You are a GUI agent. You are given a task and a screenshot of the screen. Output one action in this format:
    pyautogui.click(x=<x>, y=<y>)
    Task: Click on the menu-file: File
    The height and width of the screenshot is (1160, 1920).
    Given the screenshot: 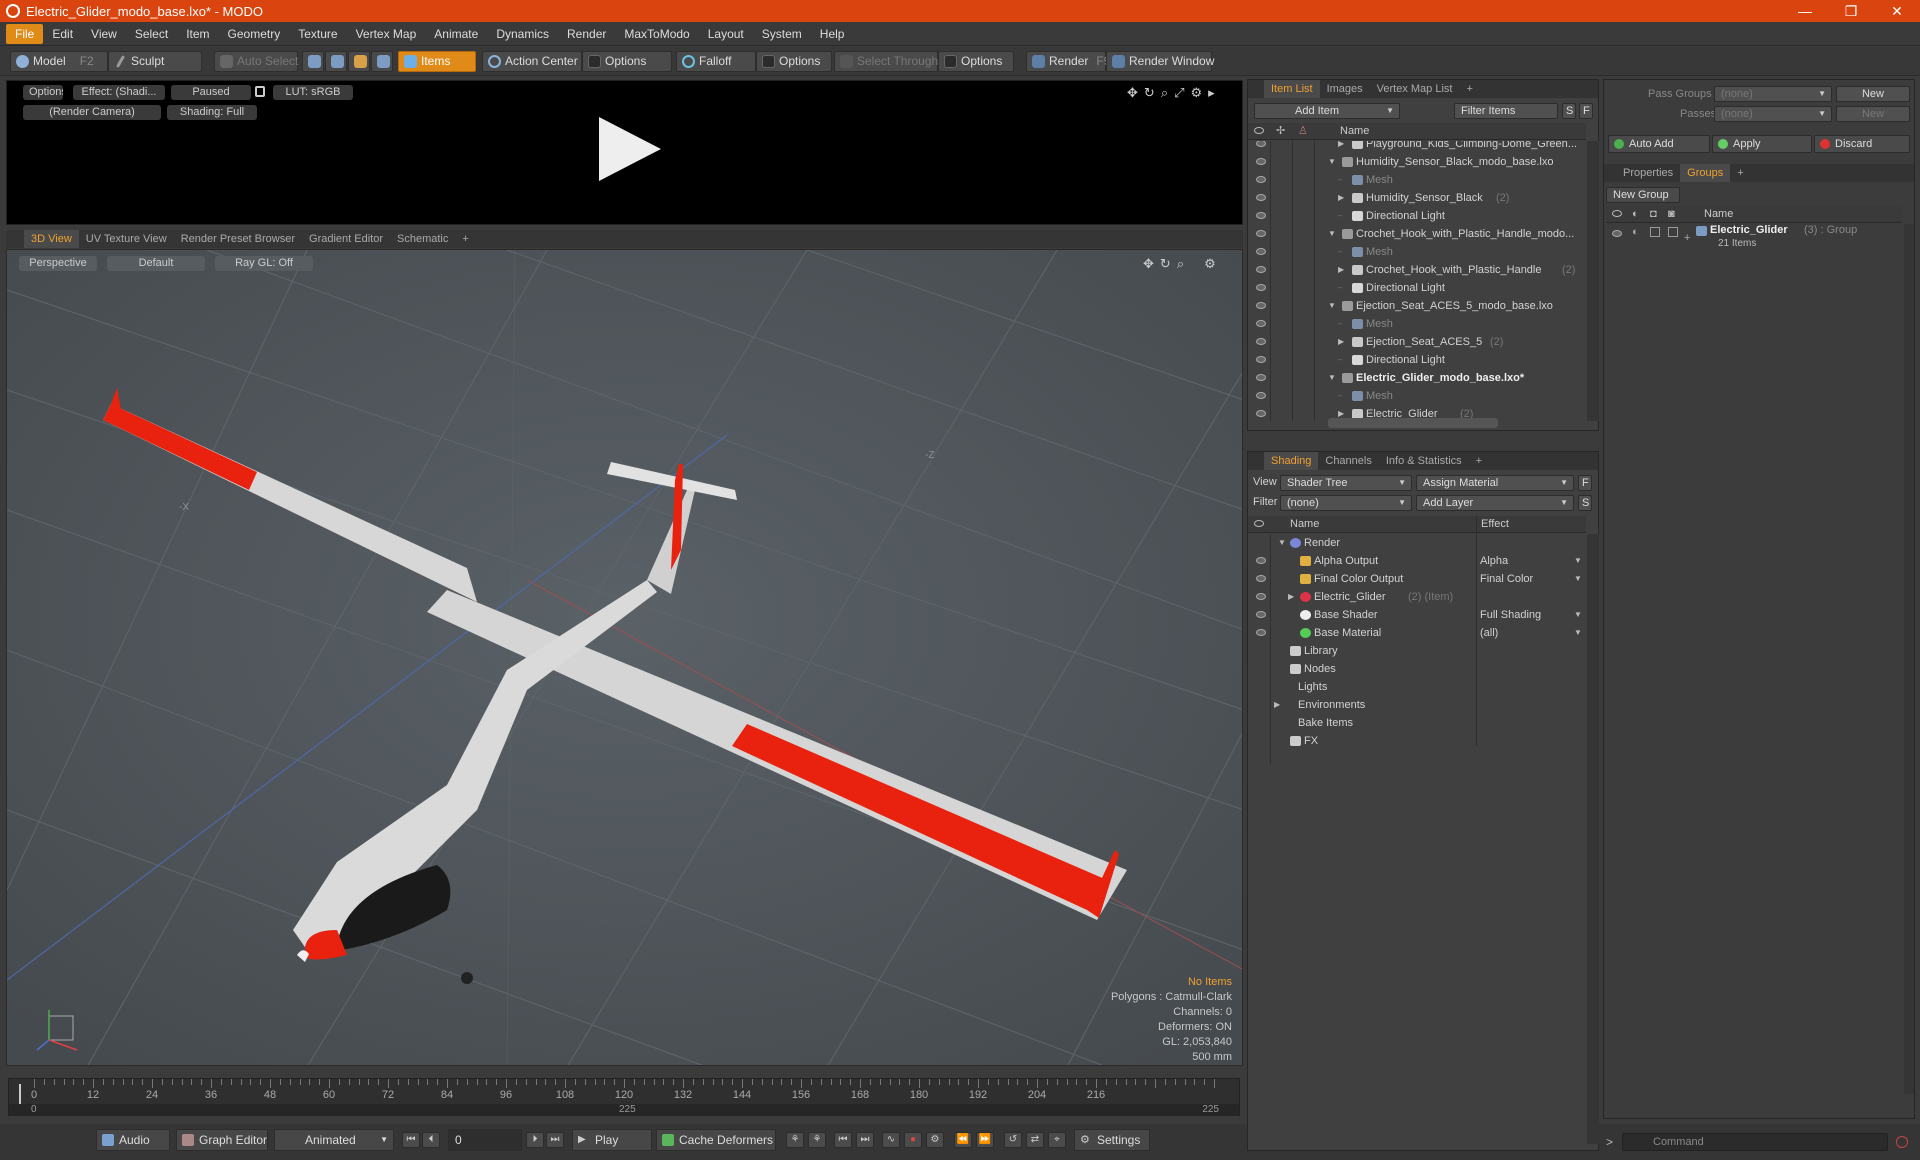 What is the action you would take?
    pyautogui.click(x=25, y=33)
    